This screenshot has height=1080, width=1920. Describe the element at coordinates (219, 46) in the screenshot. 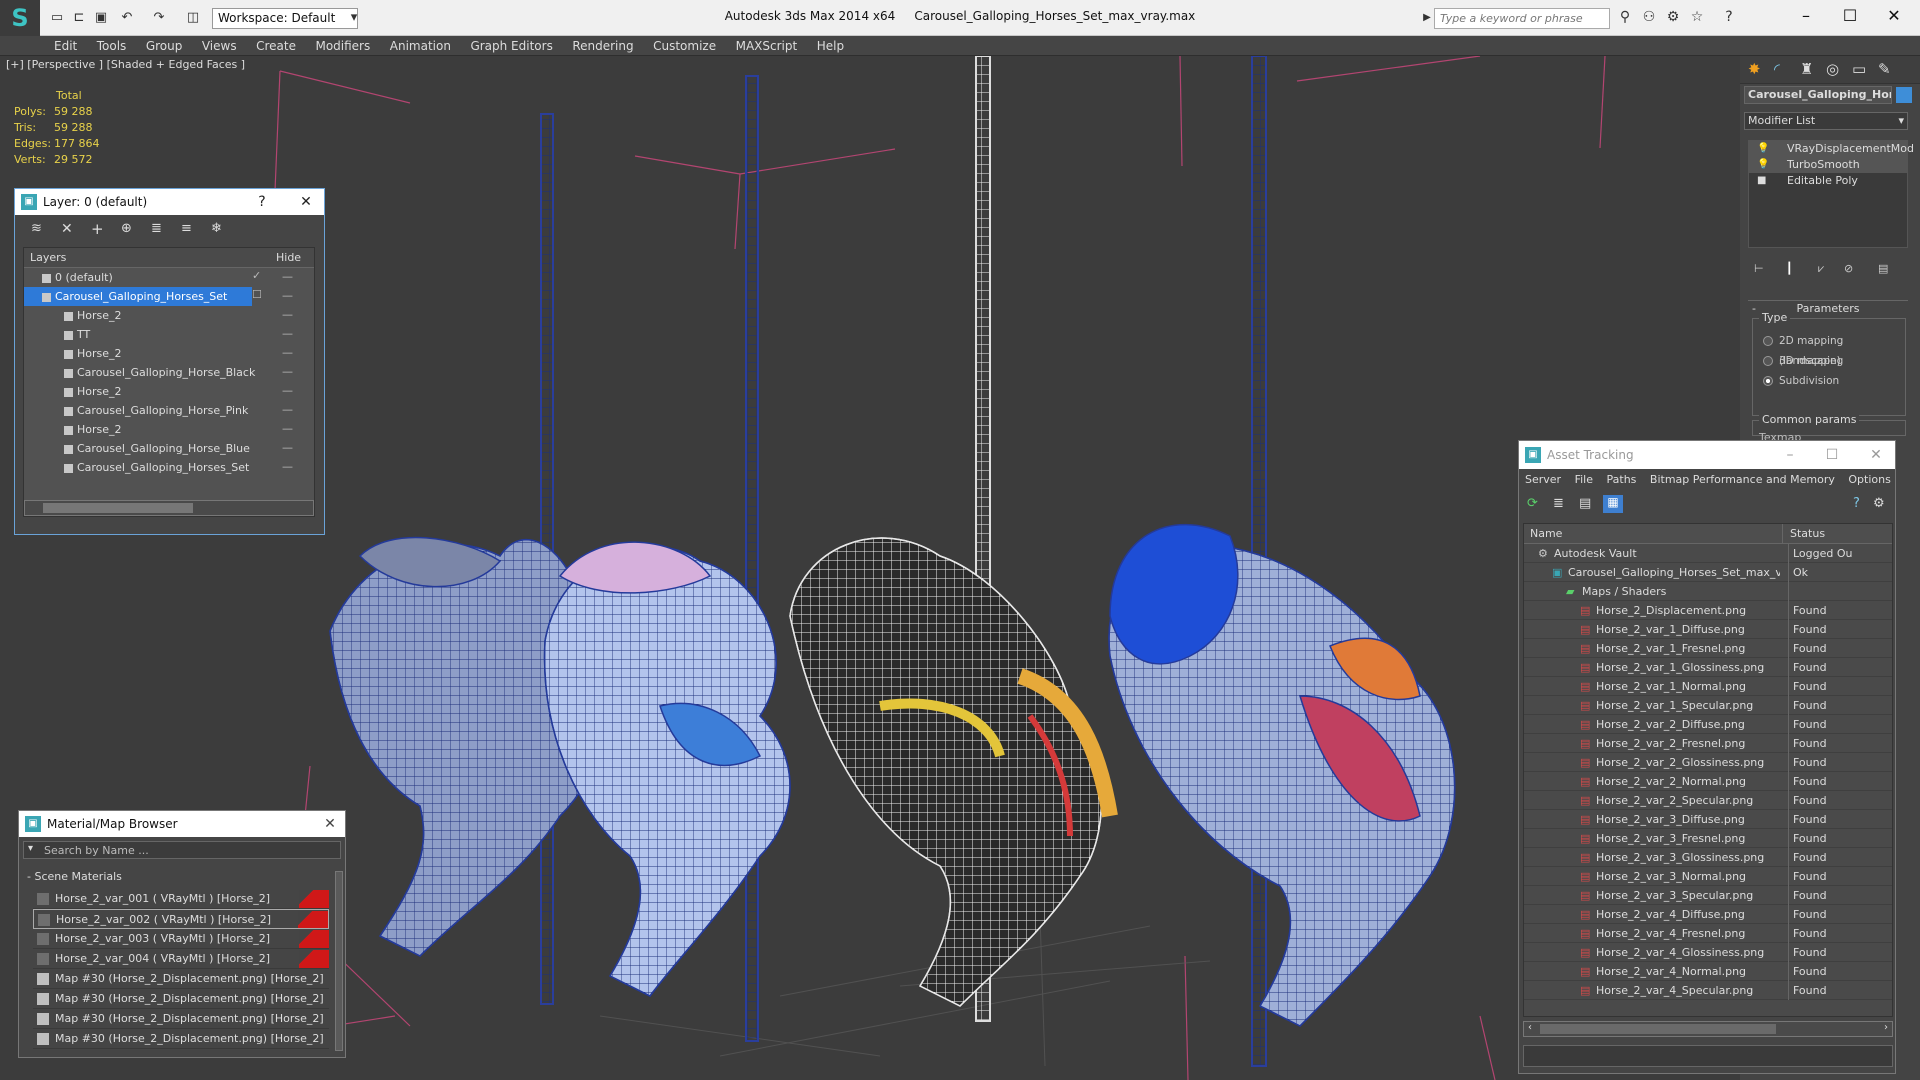

I see `menu-views: Views` at that location.